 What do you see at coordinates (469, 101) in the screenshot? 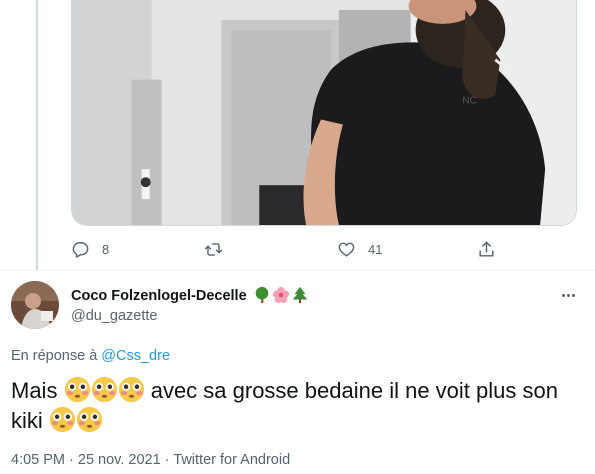
I see `svg-text: NC` at bounding box center [469, 101].